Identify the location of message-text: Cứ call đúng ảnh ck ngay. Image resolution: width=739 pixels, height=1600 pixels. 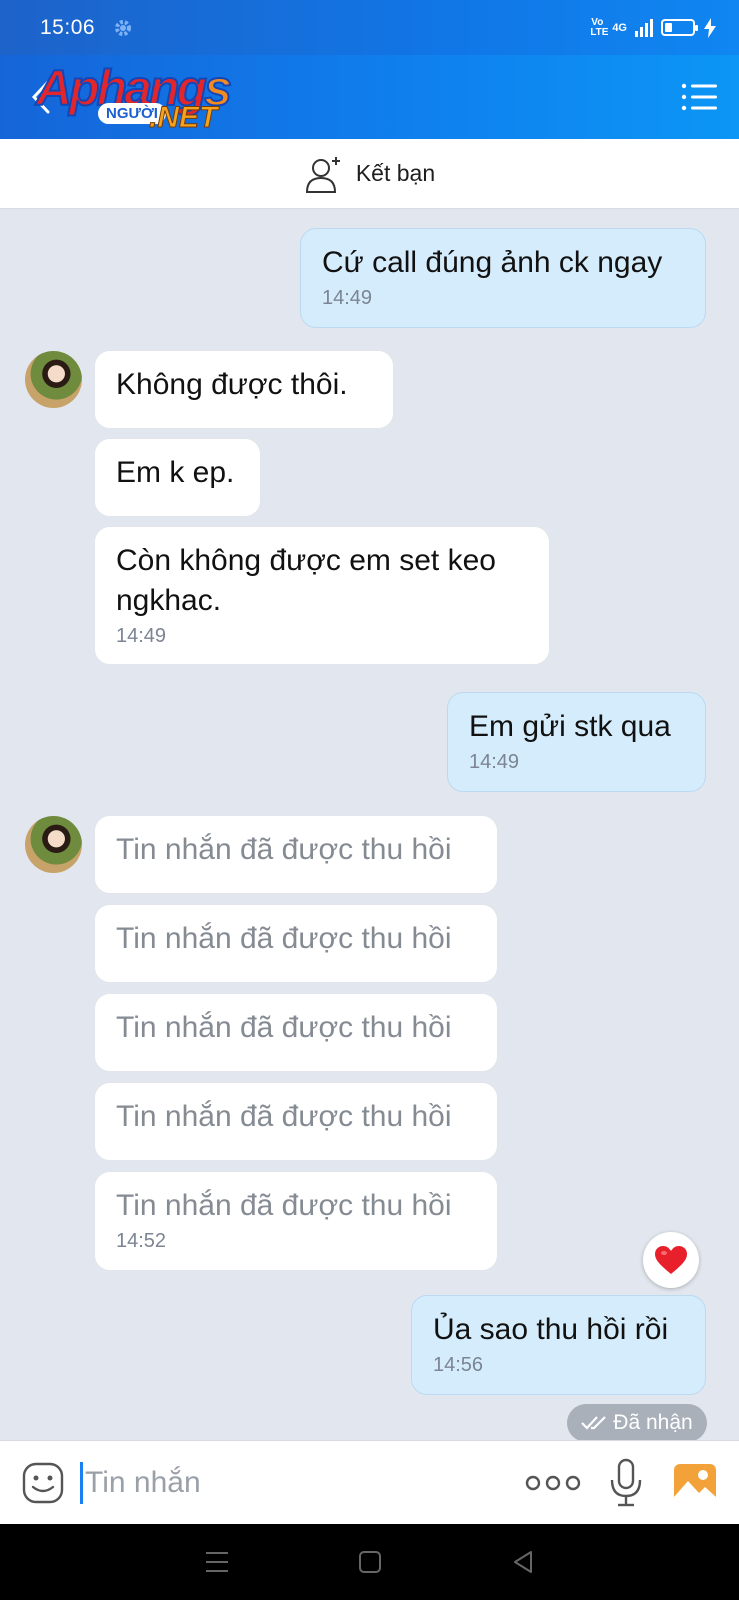
(492, 262).